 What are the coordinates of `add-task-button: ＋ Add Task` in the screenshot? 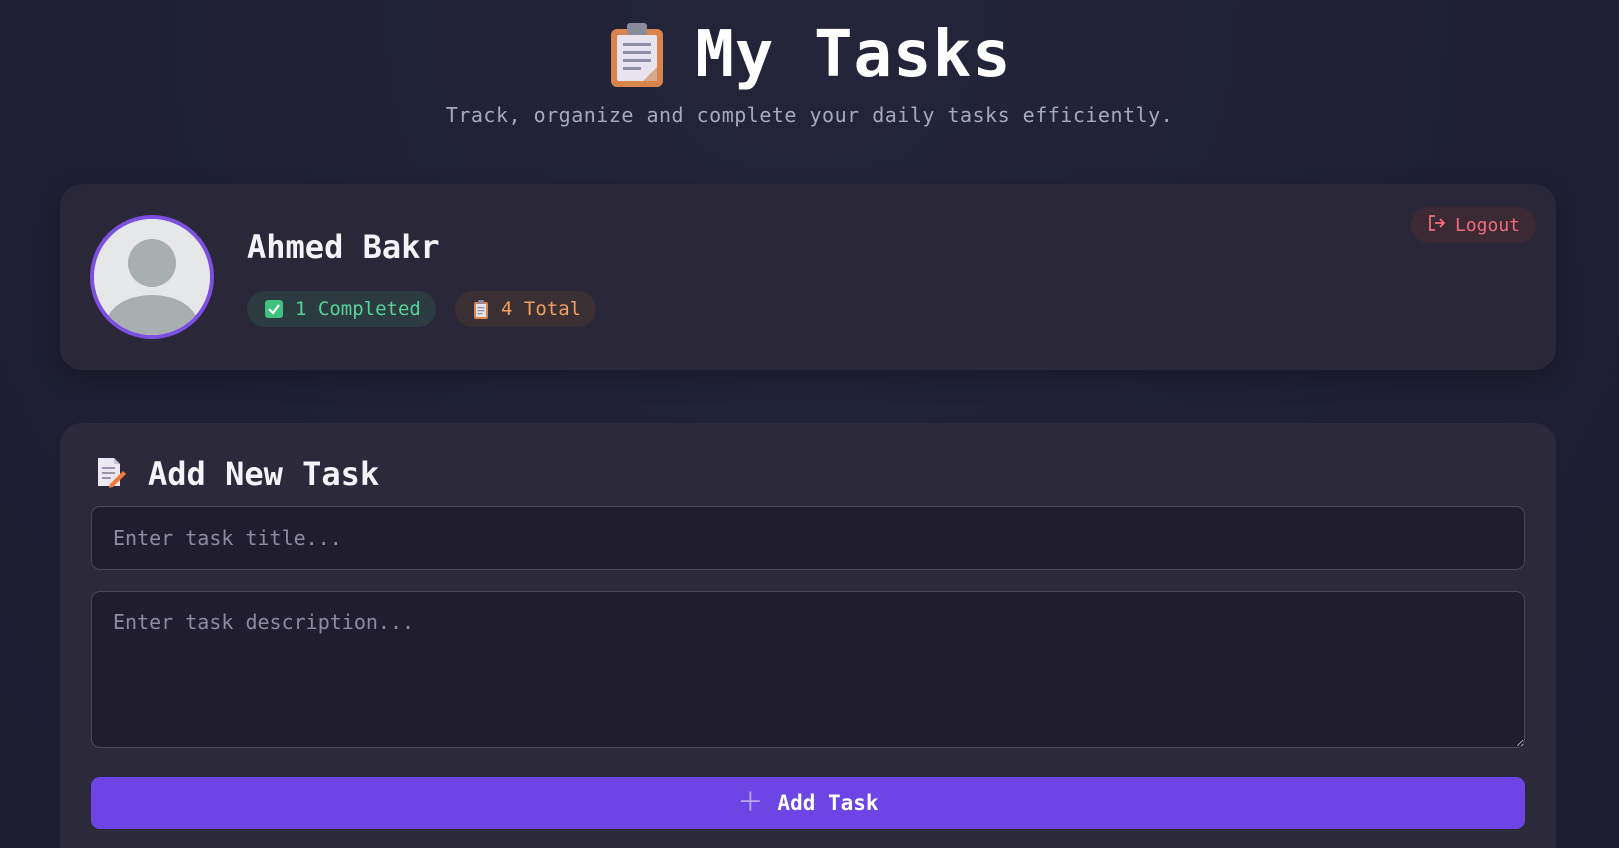 It's located at (808, 803).